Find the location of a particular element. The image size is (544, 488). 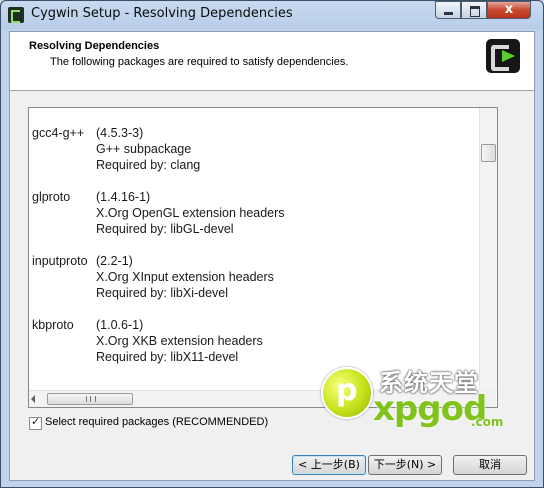

package-name: gcc4-g++ is located at coordinates (58, 133).